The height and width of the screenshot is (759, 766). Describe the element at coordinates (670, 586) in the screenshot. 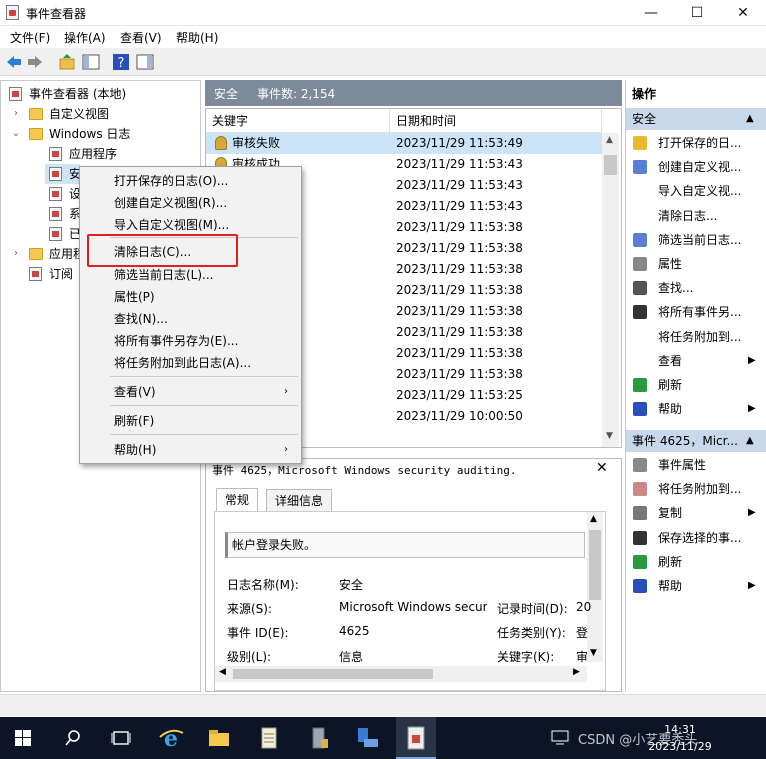

I see `action-label: 帮助` at that location.